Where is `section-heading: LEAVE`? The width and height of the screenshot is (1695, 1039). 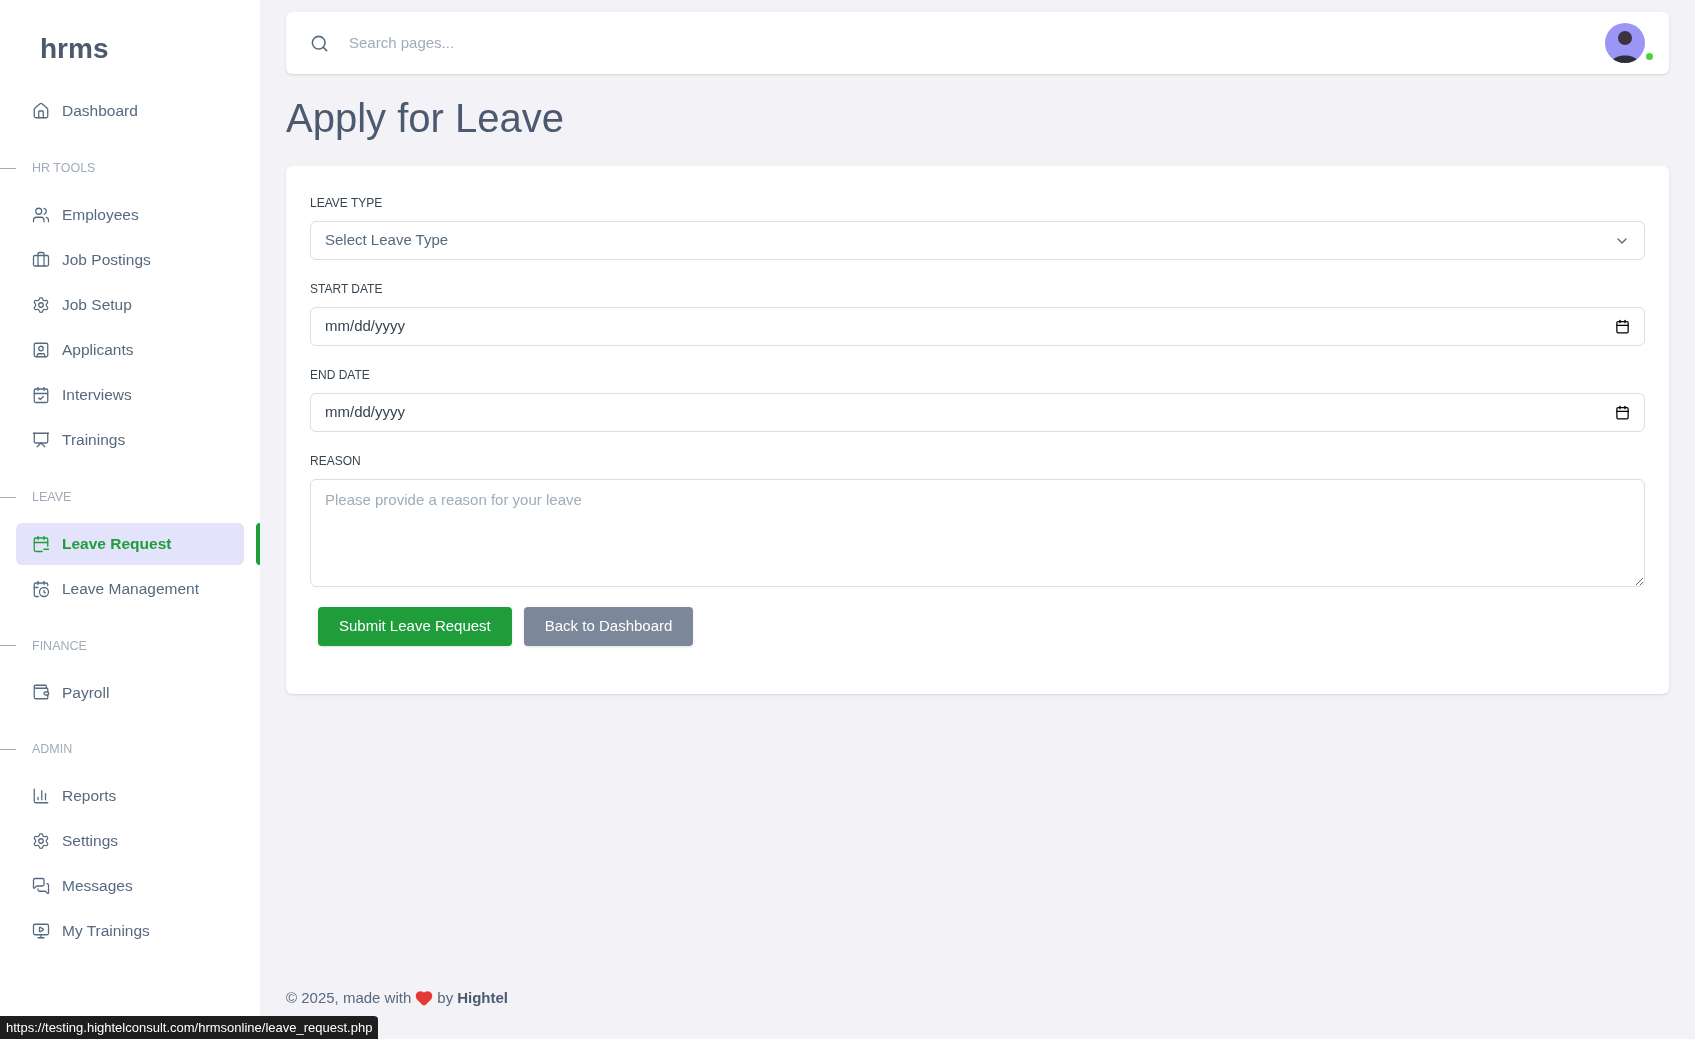 section-heading: LEAVE is located at coordinates (52, 497).